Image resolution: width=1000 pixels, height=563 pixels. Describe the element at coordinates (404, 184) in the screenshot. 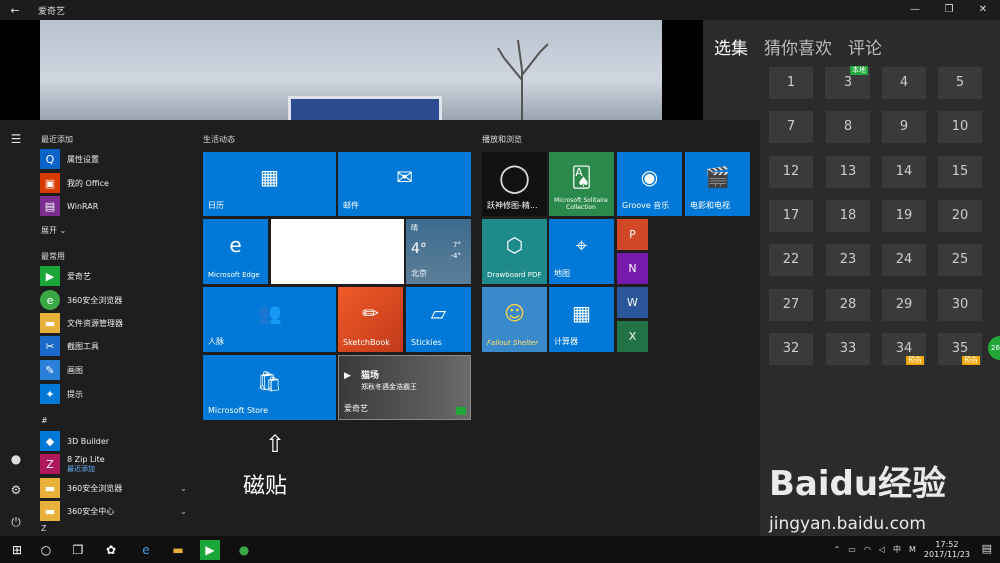

I see `tile-mail: ✉ 邮件` at that location.